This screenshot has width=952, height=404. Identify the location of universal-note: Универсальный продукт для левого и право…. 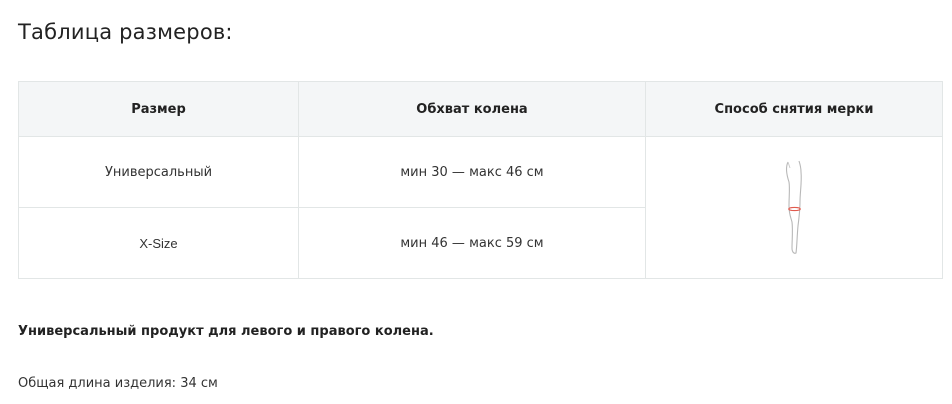
(226, 331).